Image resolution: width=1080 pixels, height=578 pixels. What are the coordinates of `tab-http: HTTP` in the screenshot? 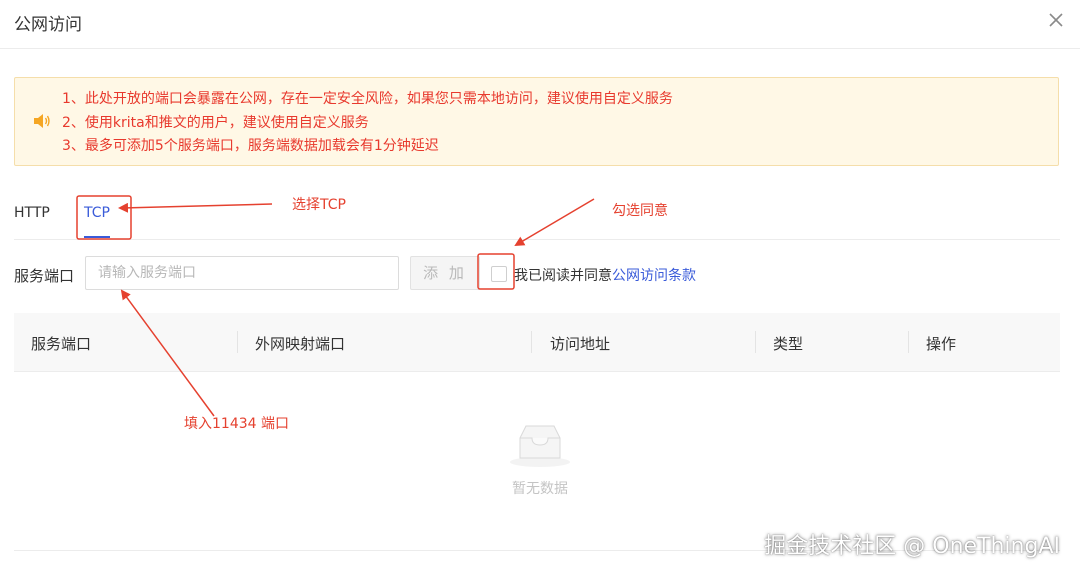 It's located at (32, 213).